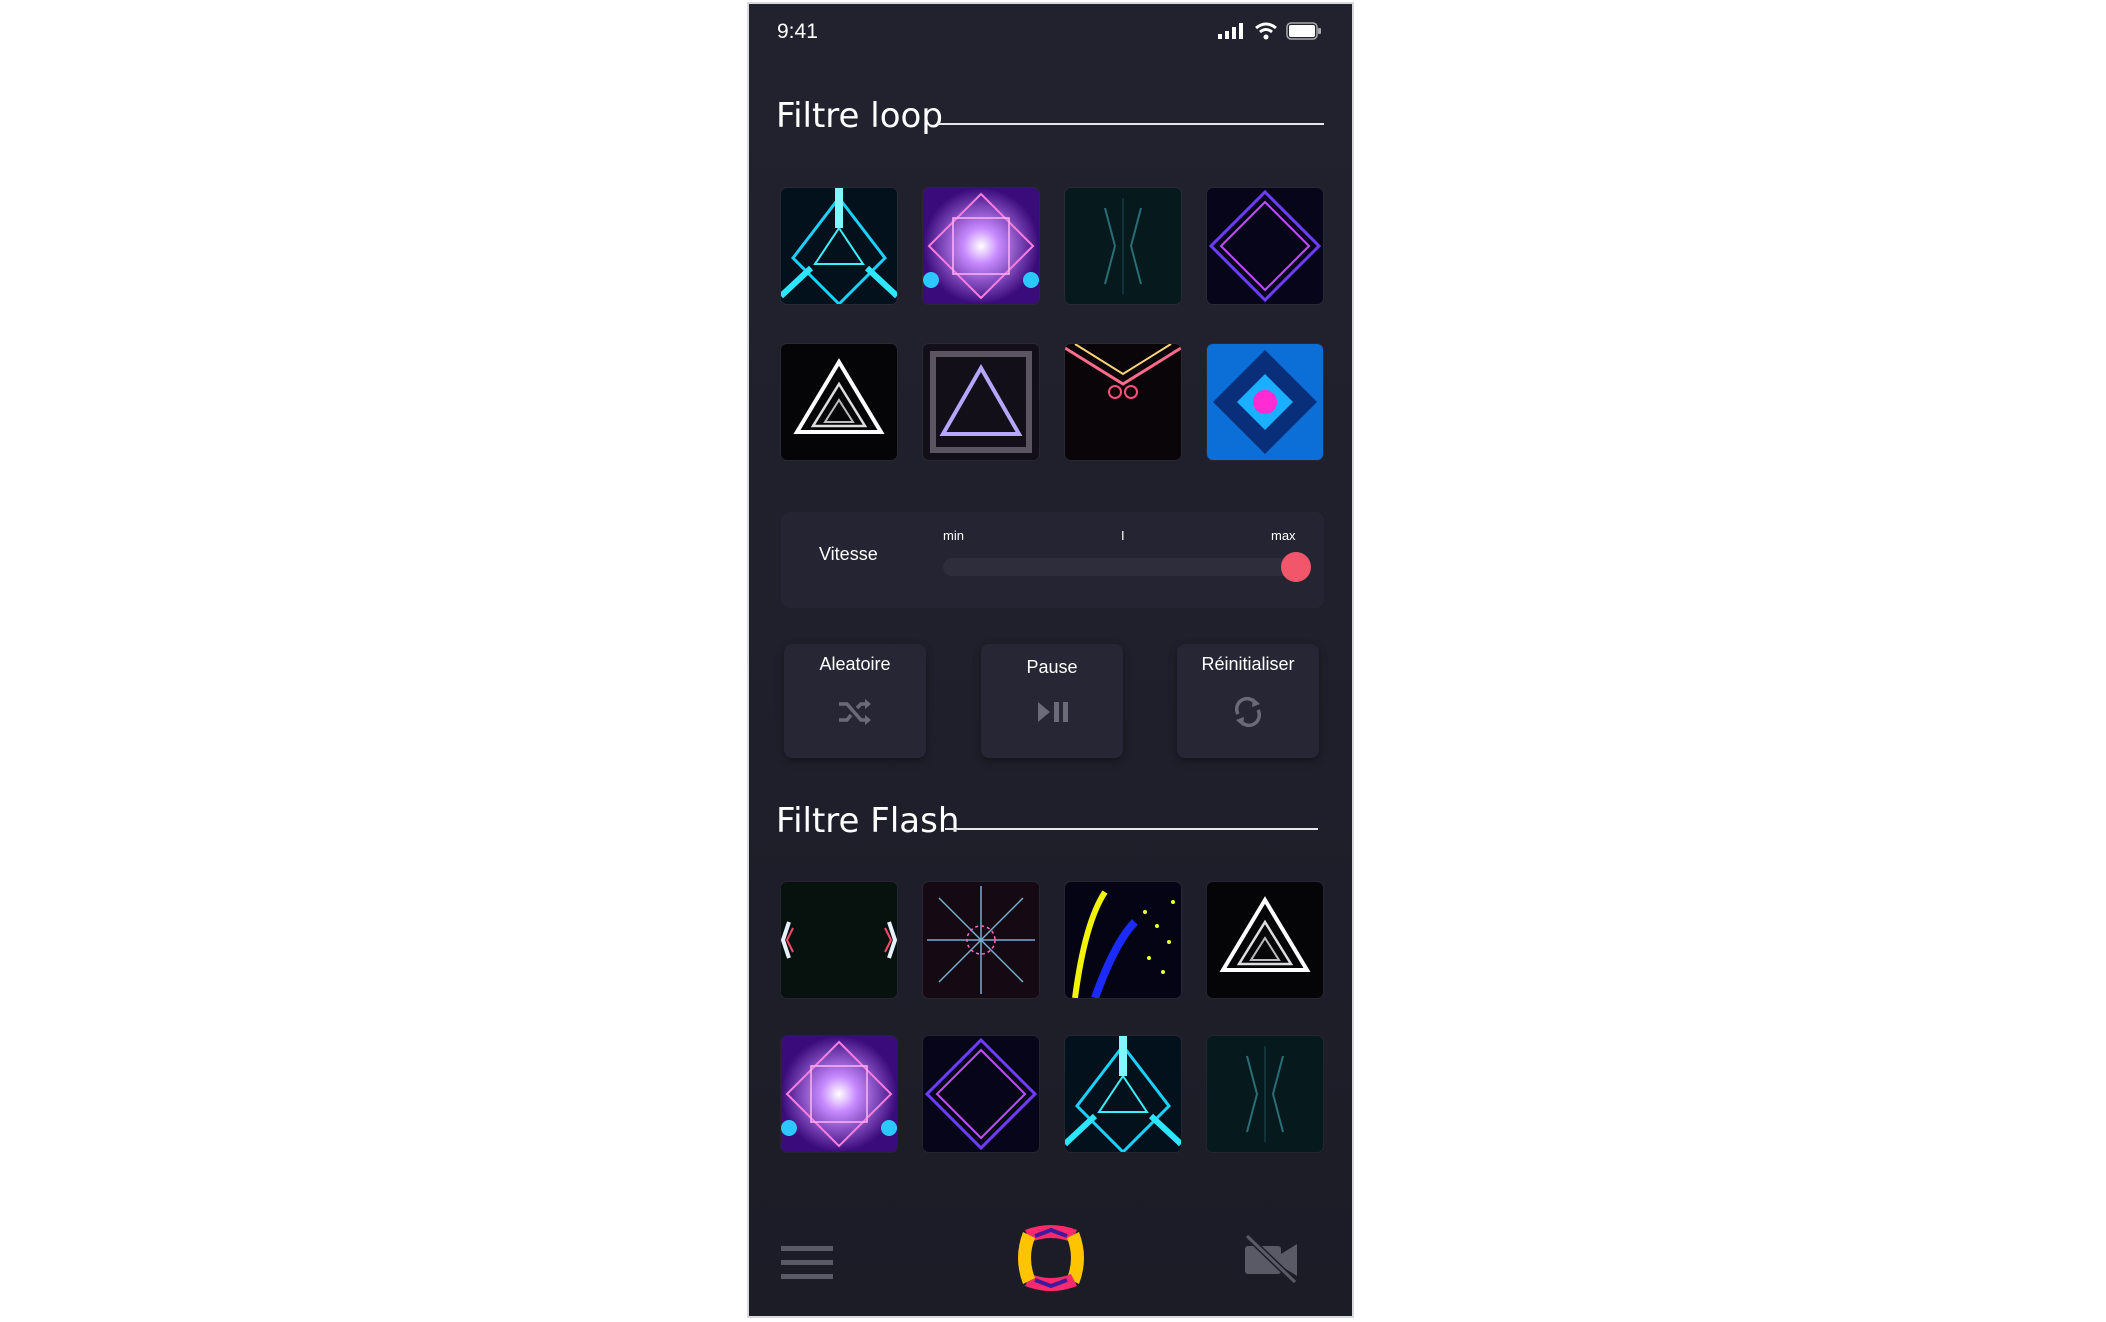 This screenshot has height=1322, width=2106. What do you see at coordinates (1123, 535) in the screenshot?
I see `speed-mid-label: I` at bounding box center [1123, 535].